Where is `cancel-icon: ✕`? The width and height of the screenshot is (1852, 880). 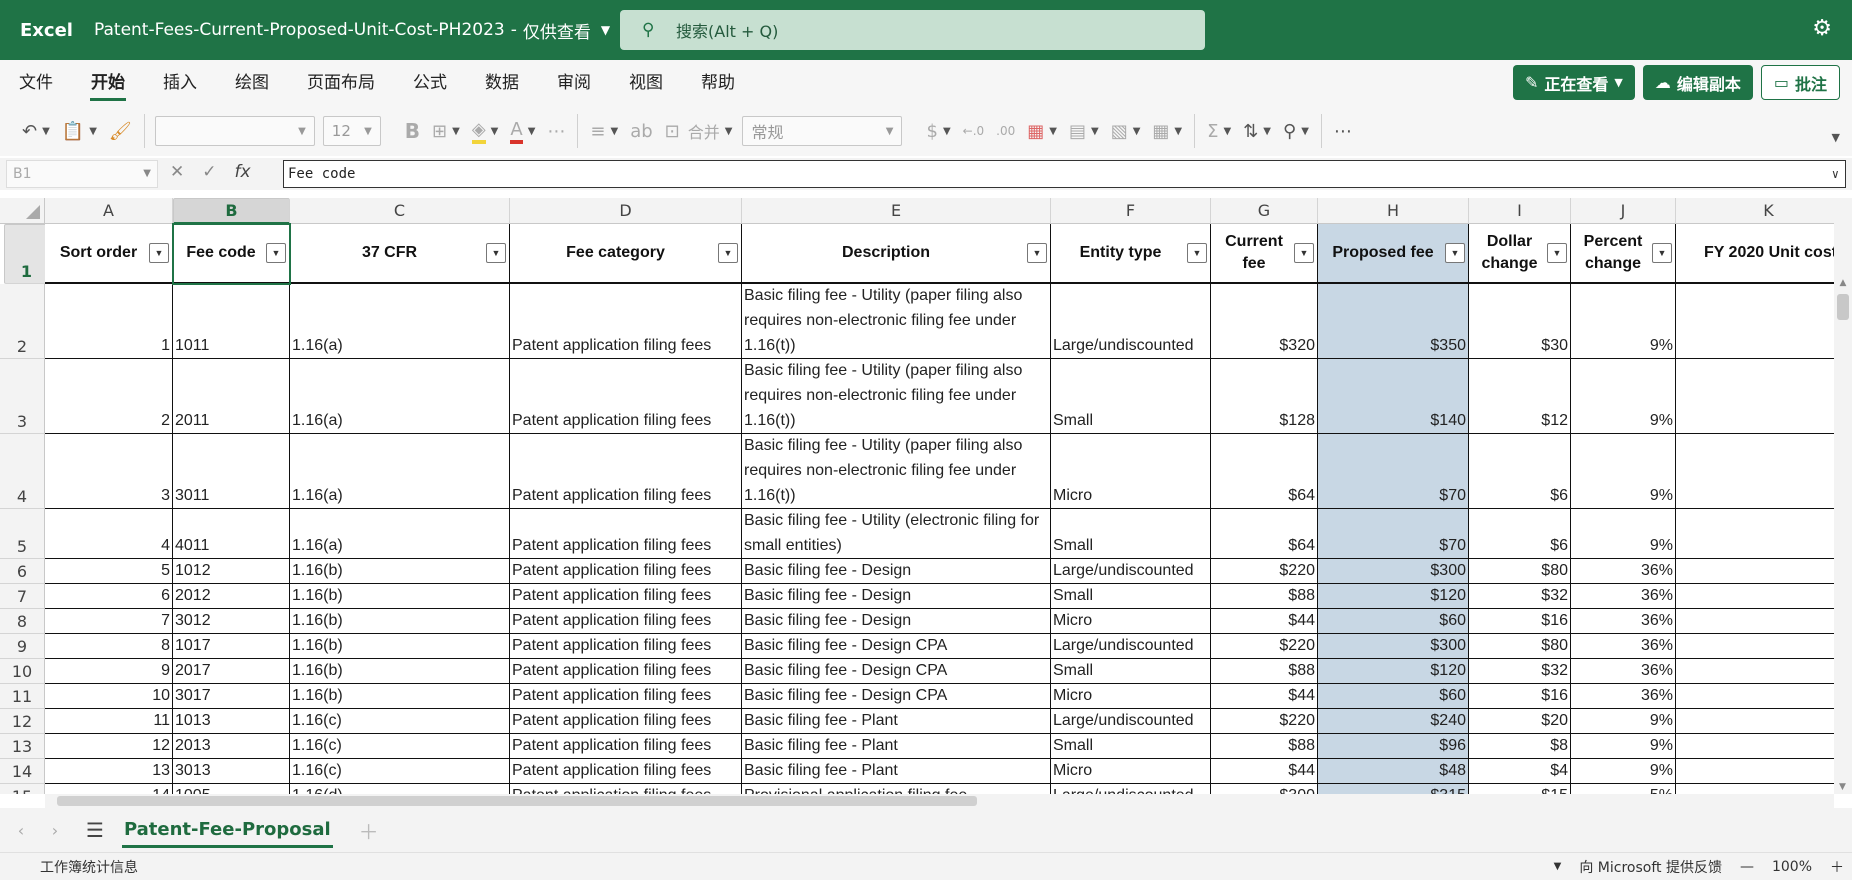
cancel-icon: ✕ is located at coordinates (177, 172).